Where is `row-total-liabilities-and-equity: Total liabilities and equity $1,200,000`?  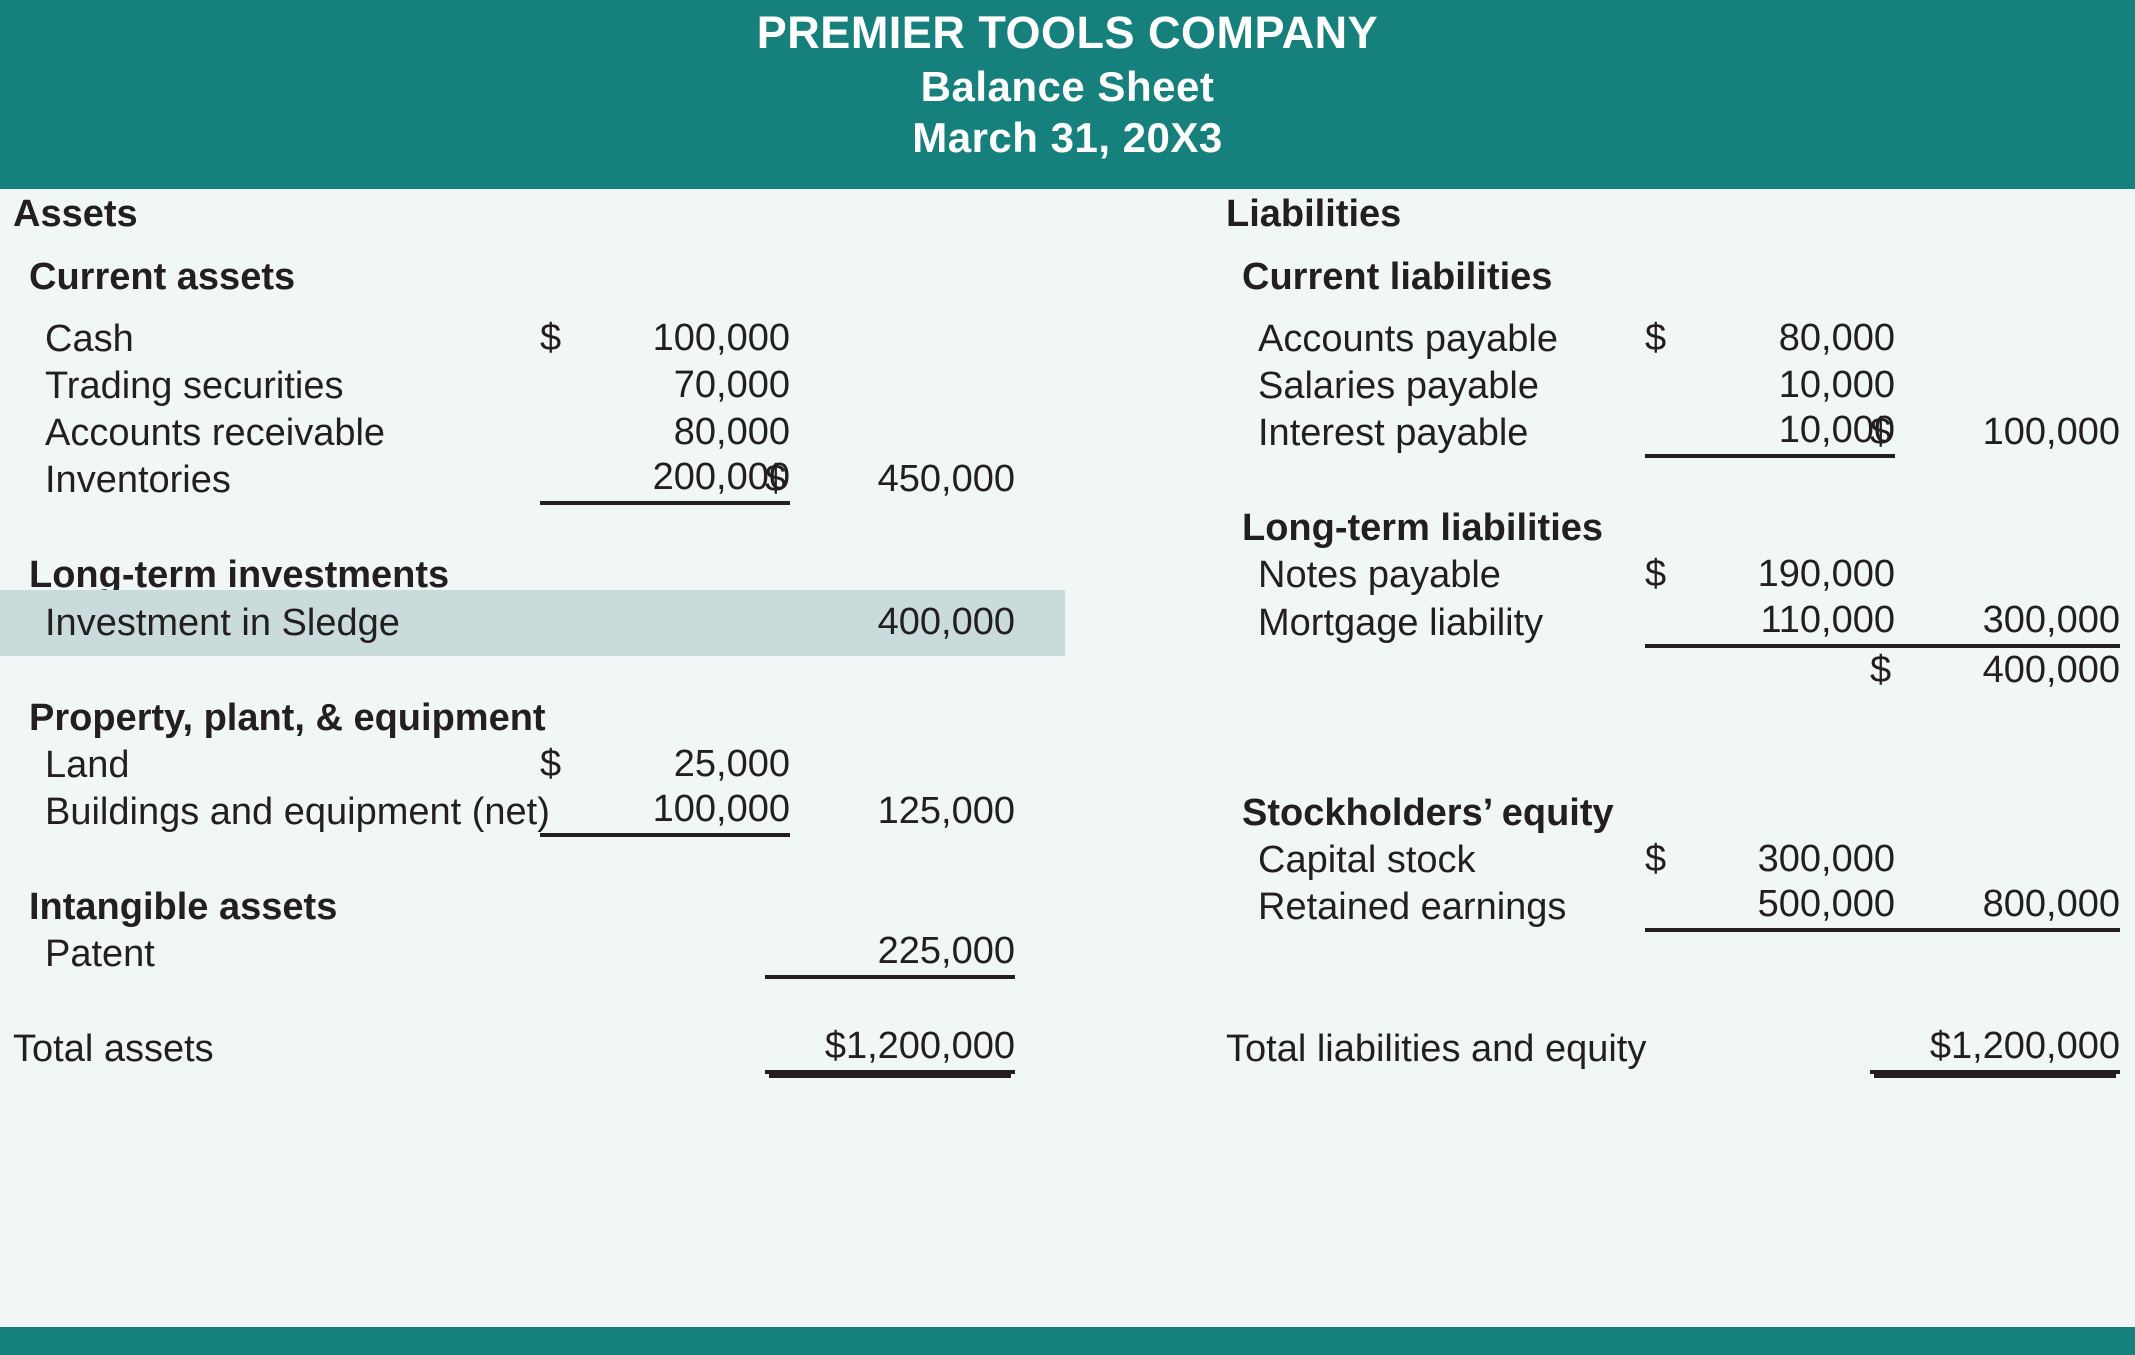 row-total-liabilities-and-equity: Total liabilities and equity $1,200,000 is located at coordinates (1600, 1049).